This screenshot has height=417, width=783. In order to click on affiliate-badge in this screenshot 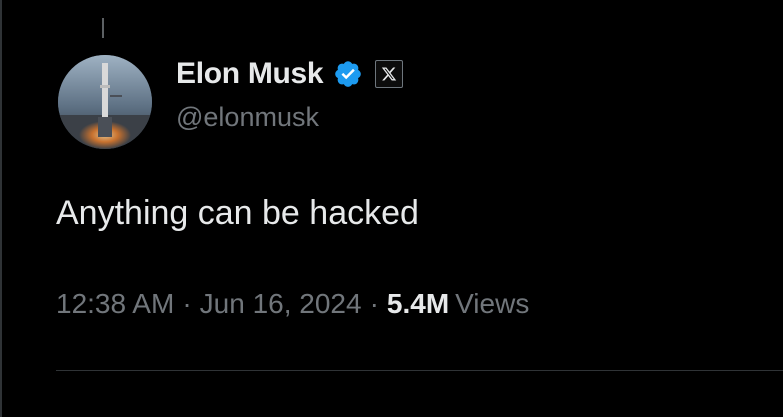, I will do `click(389, 74)`.